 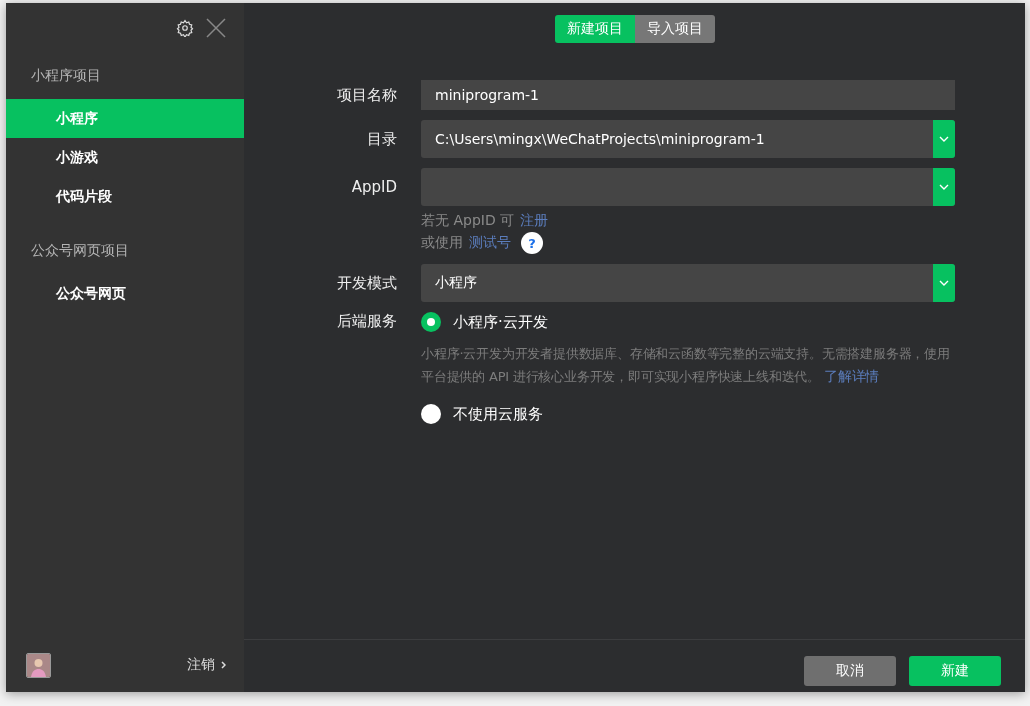 What do you see at coordinates (674, 29) in the screenshot?
I see `tab: 导入项目` at bounding box center [674, 29].